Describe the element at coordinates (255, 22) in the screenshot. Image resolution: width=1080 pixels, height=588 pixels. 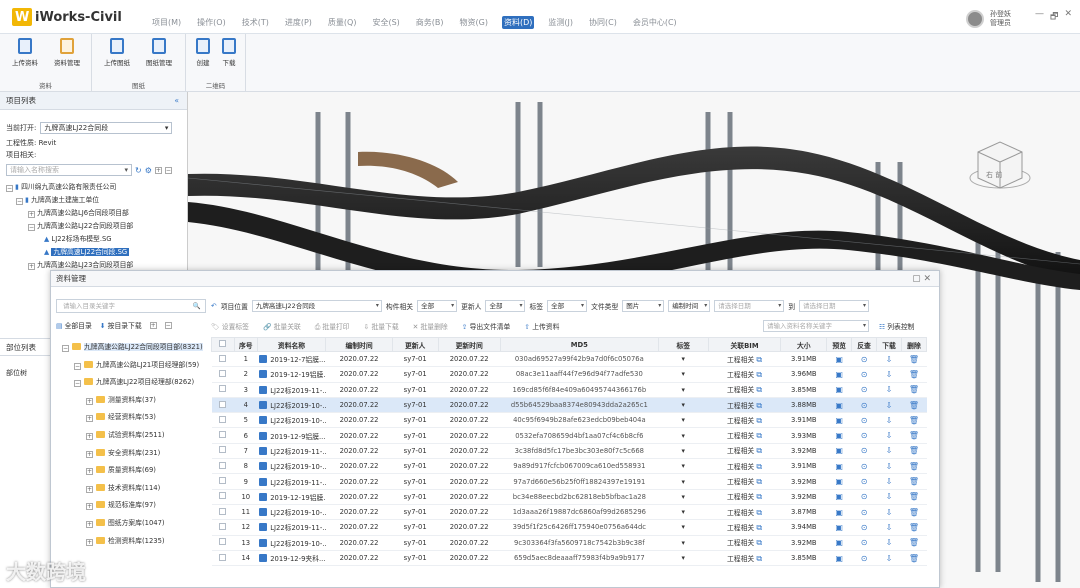
I see `menu-item: 技术(T)` at that location.